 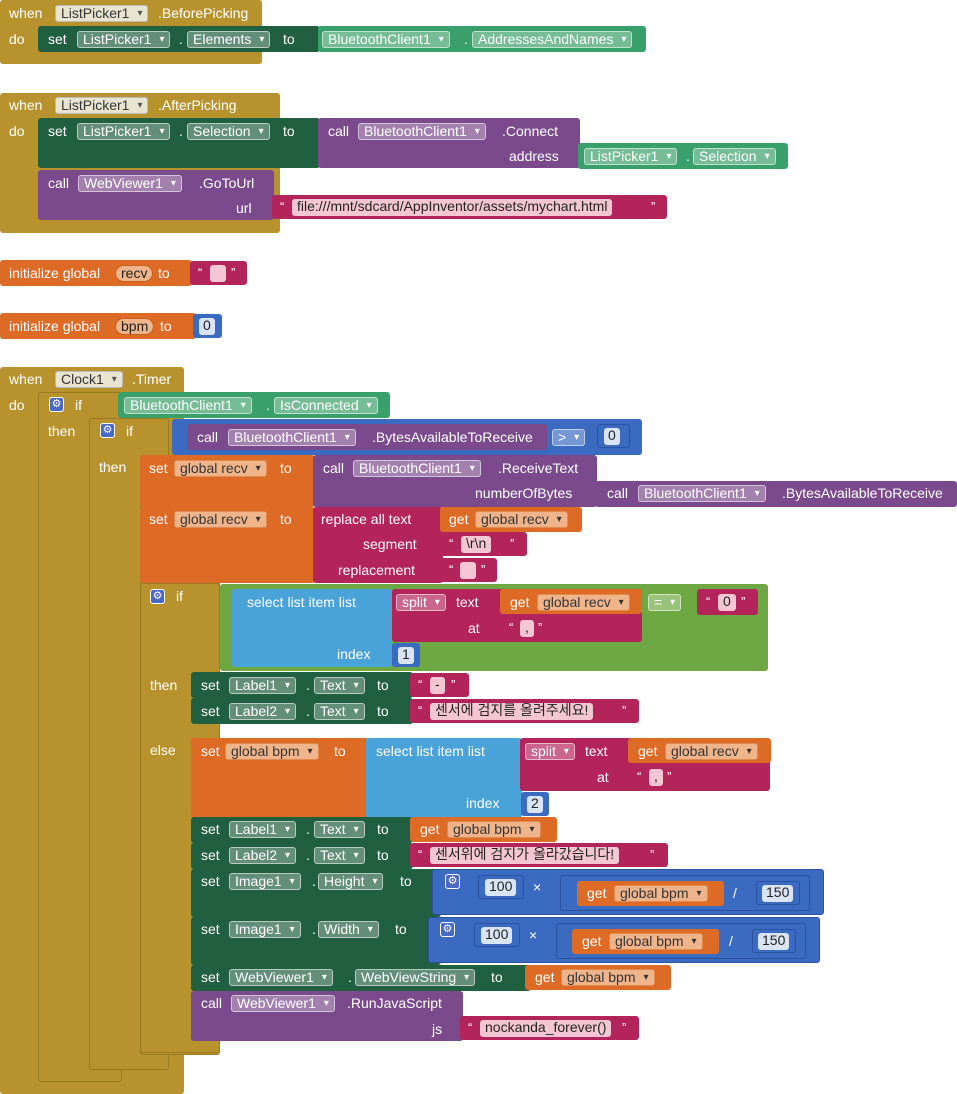 What do you see at coordinates (135, 326) in the screenshot?
I see `variable-name-field: bpm` at bounding box center [135, 326].